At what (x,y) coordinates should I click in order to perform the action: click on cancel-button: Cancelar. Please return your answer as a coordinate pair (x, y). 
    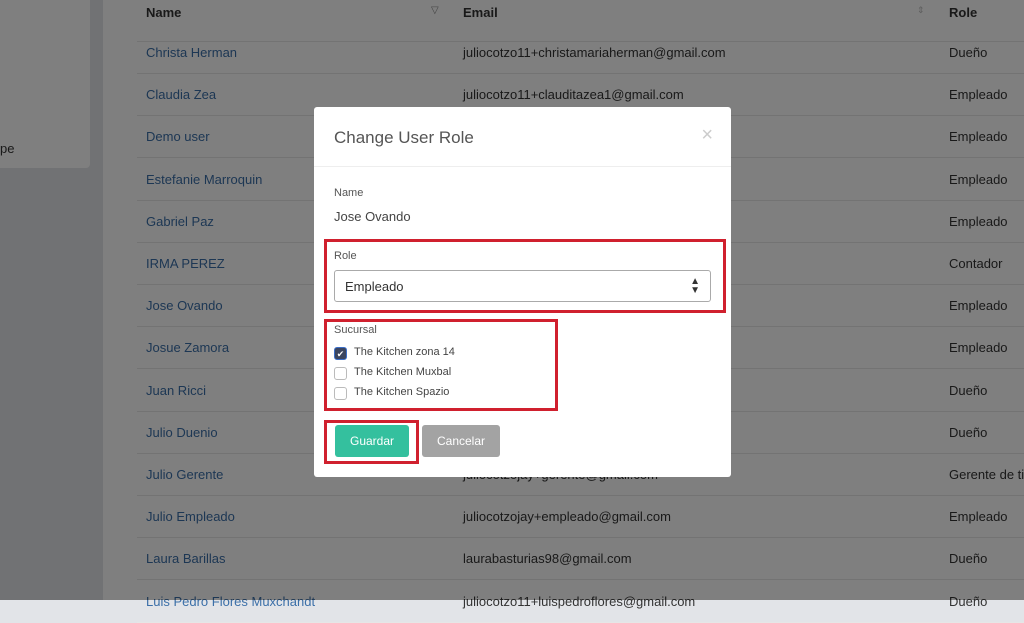
    Looking at the image, I should click on (461, 441).